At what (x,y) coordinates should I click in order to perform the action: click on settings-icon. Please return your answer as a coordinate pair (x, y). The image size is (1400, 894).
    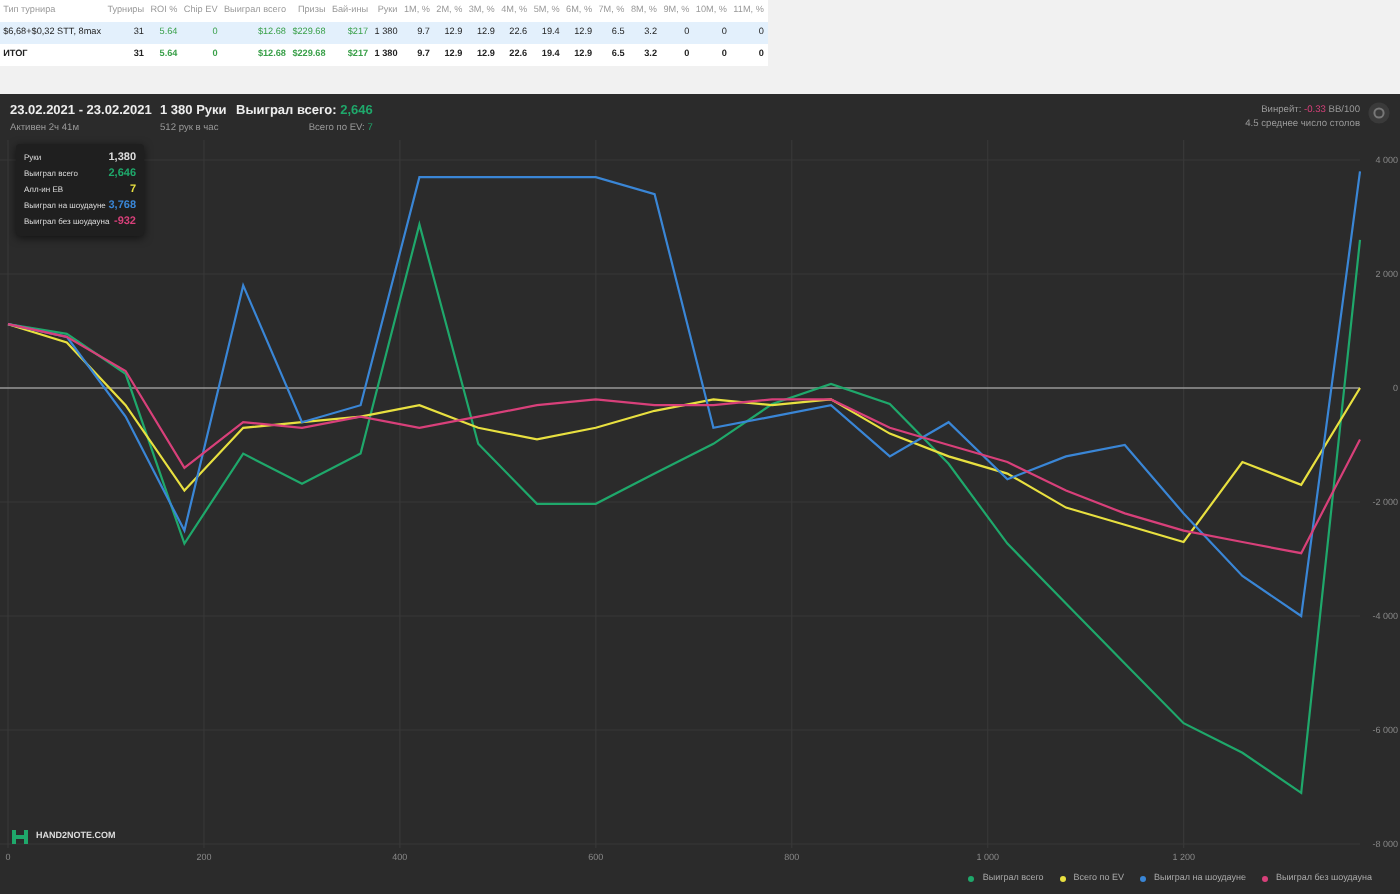
    Looking at the image, I should click on (1379, 113).